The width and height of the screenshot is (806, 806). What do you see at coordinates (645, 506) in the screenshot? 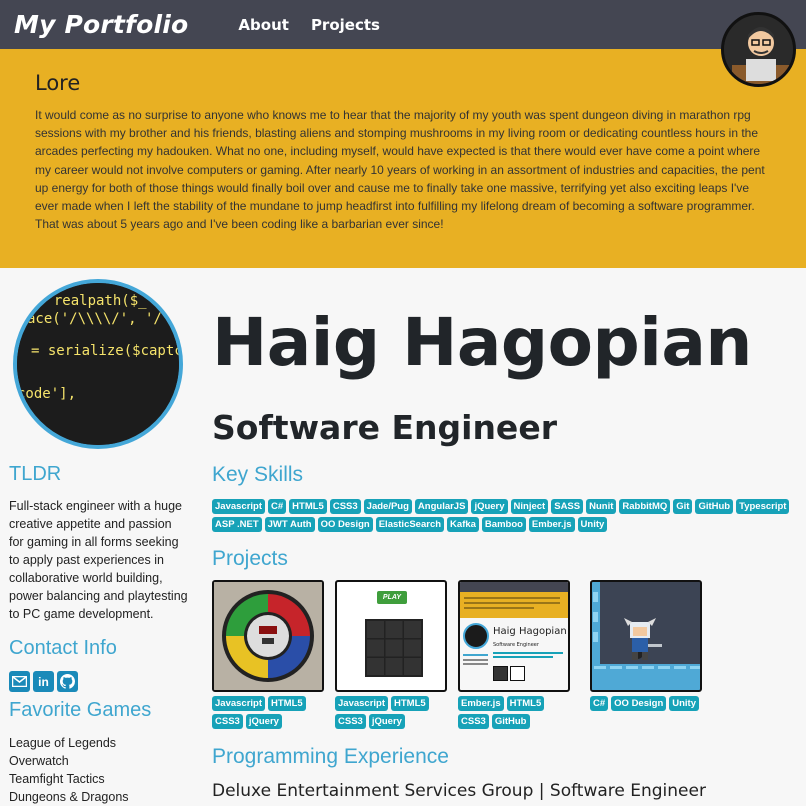
I see `skill-badge: RabbitMQ` at bounding box center [645, 506].